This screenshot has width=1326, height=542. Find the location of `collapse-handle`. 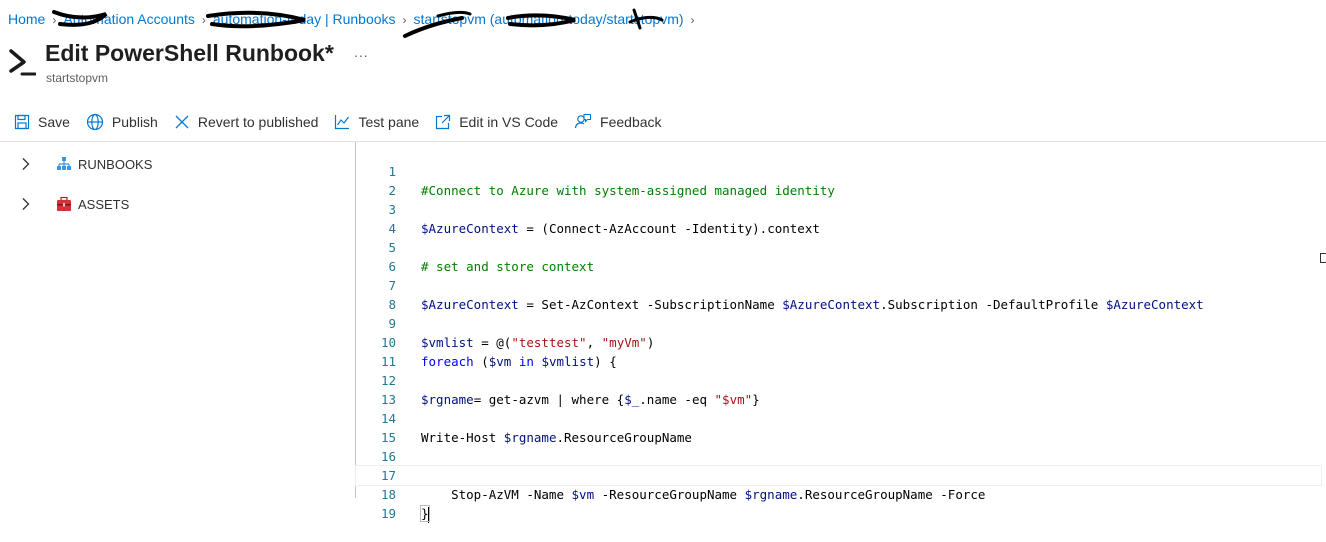

collapse-handle is located at coordinates (1323, 258).